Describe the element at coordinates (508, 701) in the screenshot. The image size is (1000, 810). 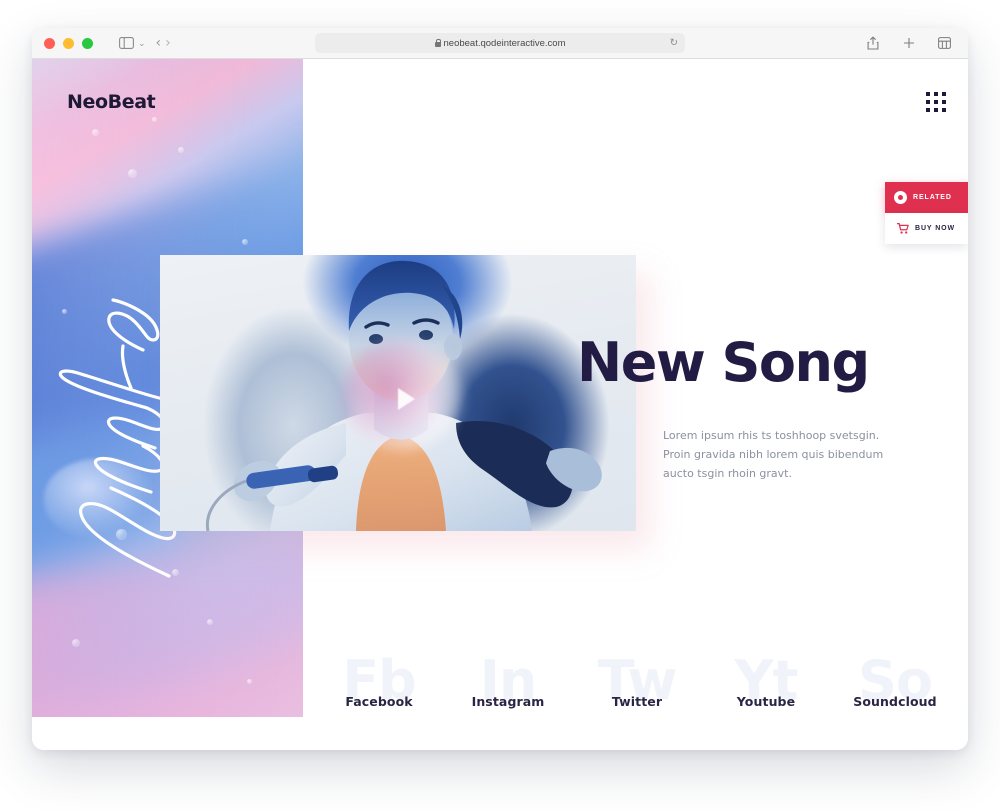
I see `social-link-label: Instagram` at that location.